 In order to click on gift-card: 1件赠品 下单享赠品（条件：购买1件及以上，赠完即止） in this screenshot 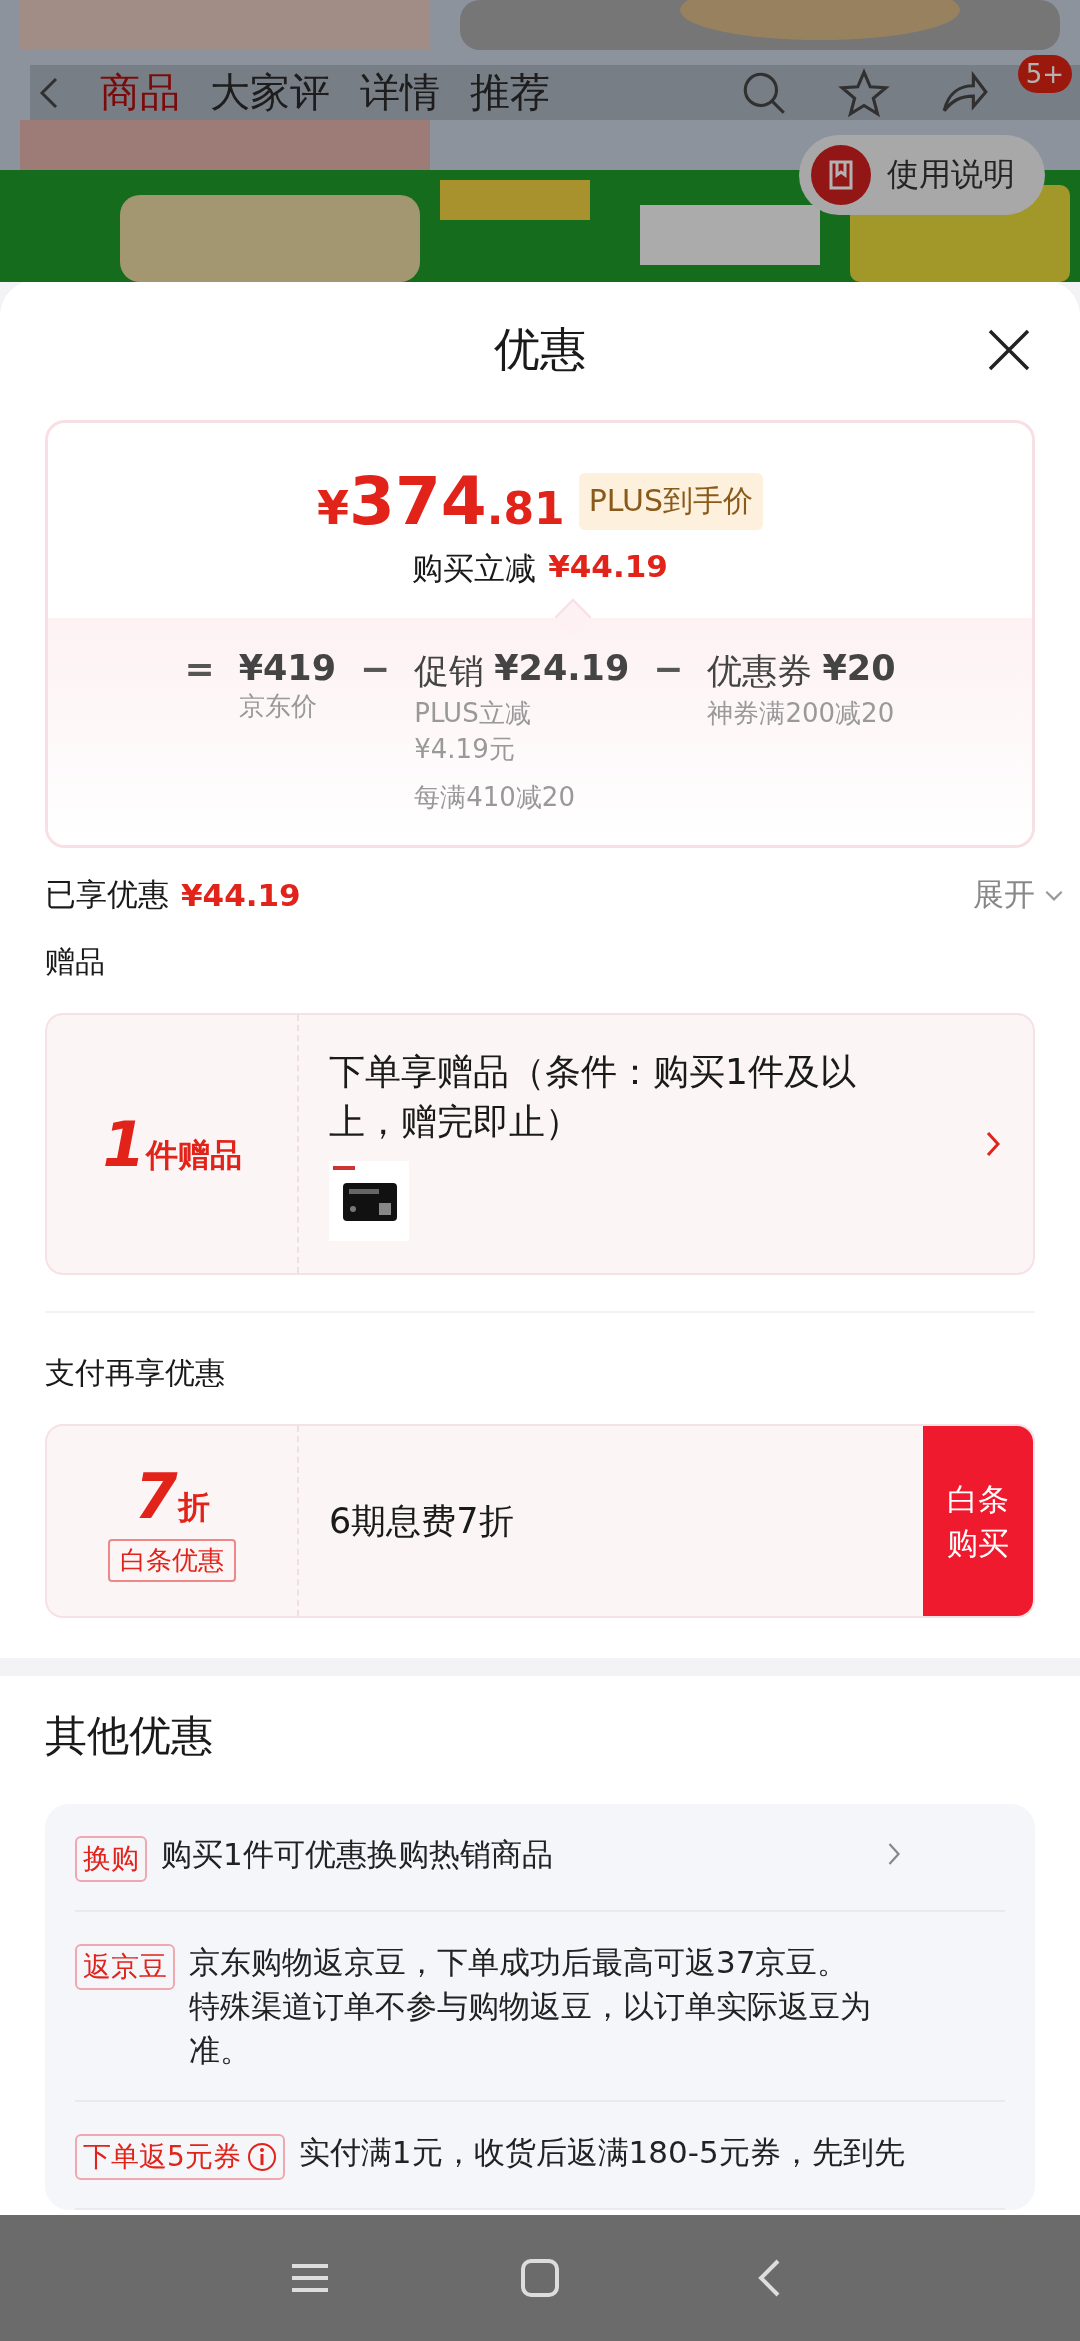, I will do `click(540, 1144)`.